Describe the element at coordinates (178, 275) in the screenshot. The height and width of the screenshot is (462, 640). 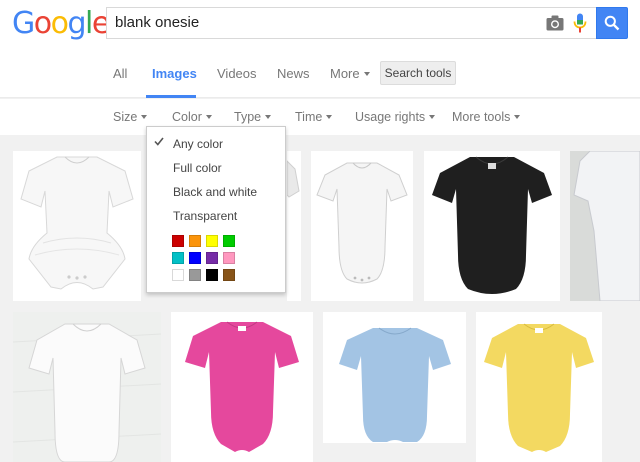
I see `color-swatch-white` at that location.